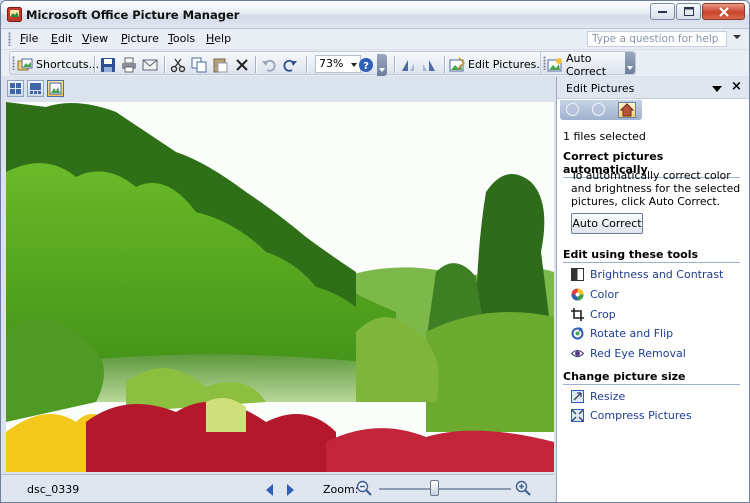 The width and height of the screenshot is (750, 503). What do you see at coordinates (331, 63) in the screenshot?
I see `zoom-value: 73%` at bounding box center [331, 63].